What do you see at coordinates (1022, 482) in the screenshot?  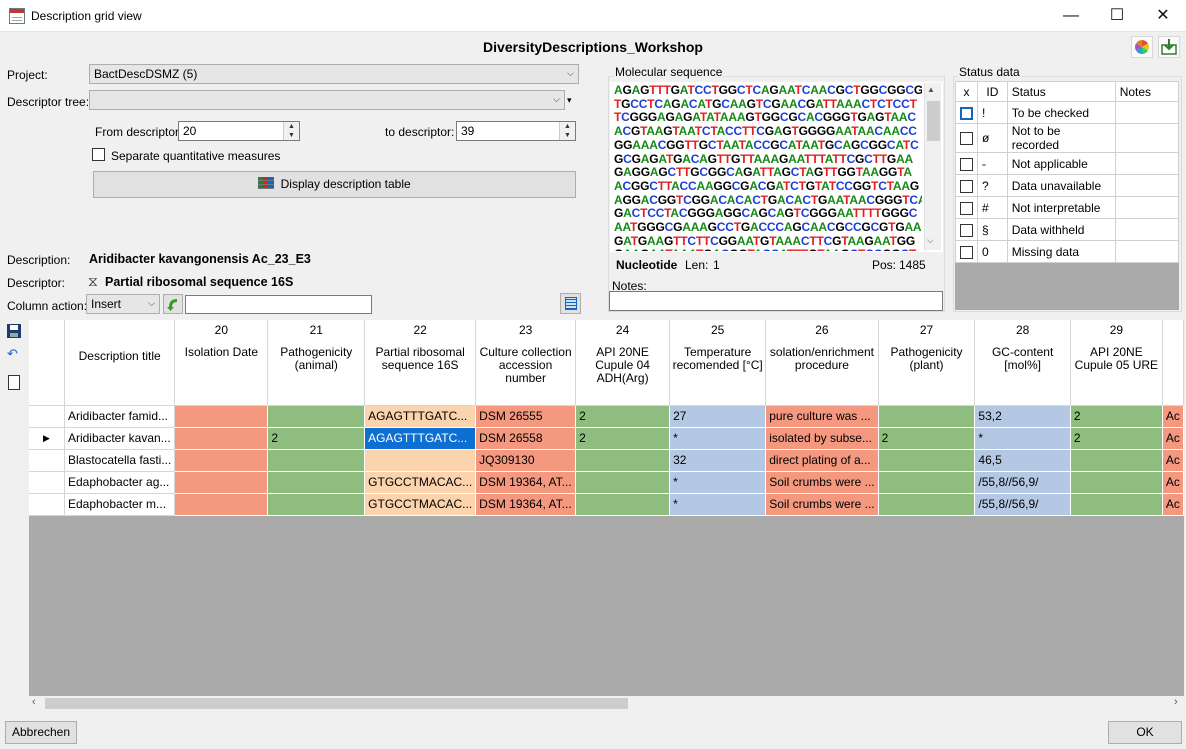 I see `grid-cell: /55,8//56,9/` at bounding box center [1022, 482].